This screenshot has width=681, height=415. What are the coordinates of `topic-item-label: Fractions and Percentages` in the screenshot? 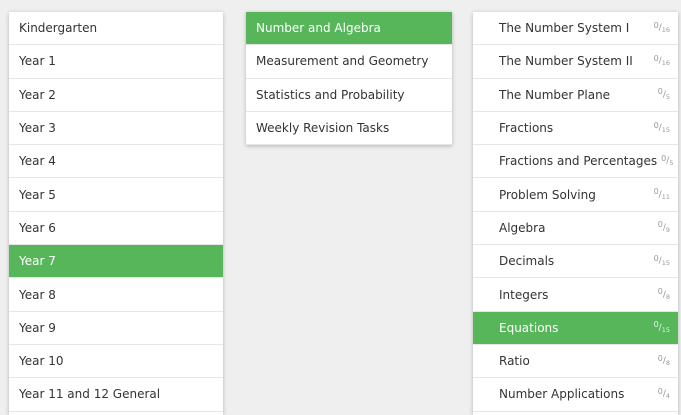 It's located at (578, 161).